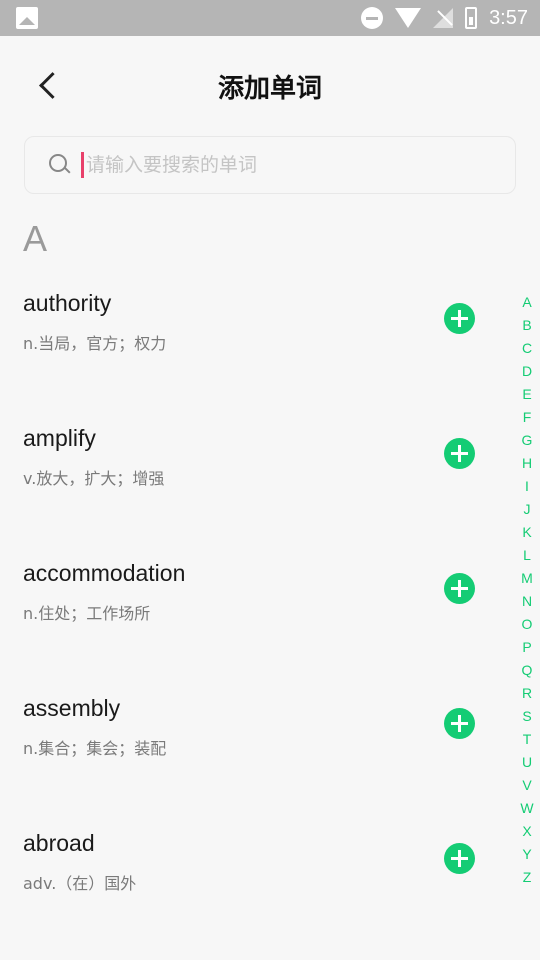 The width and height of the screenshot is (540, 960). Describe the element at coordinates (94, 478) in the screenshot. I see `word-meaning: v.放大，扩大；增强` at that location.